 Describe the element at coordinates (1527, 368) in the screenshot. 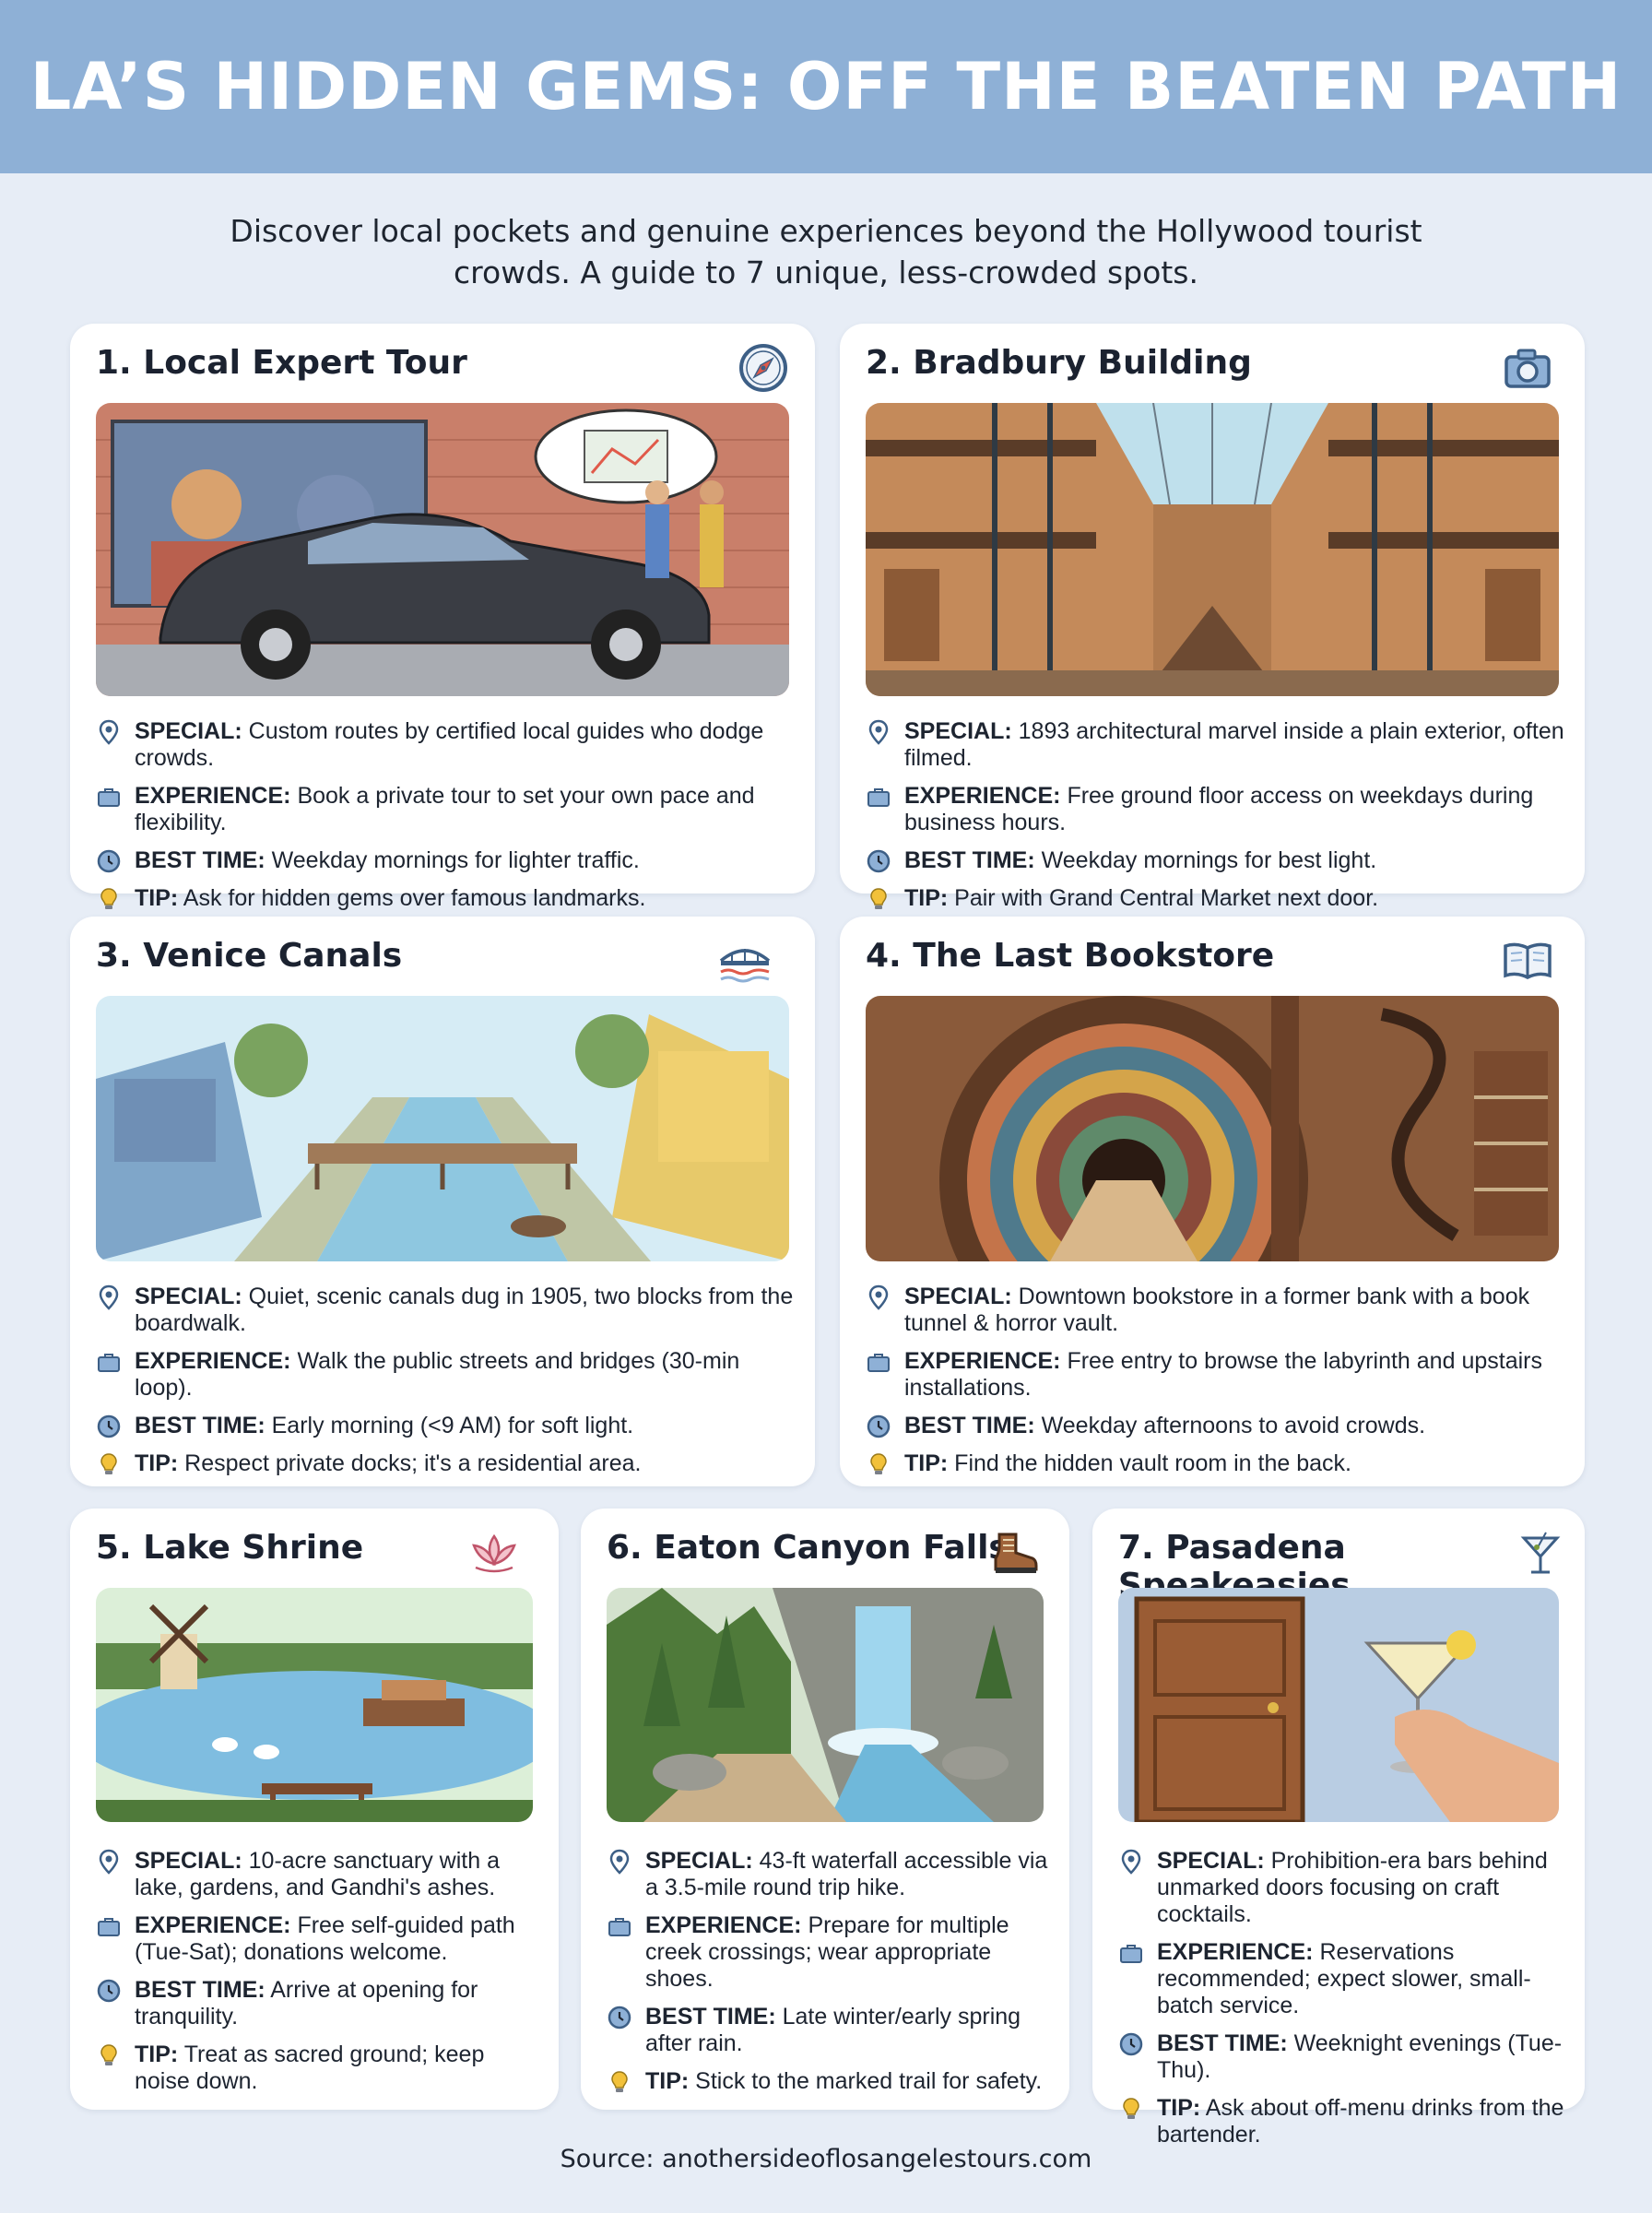

I see `camera-icon` at that location.